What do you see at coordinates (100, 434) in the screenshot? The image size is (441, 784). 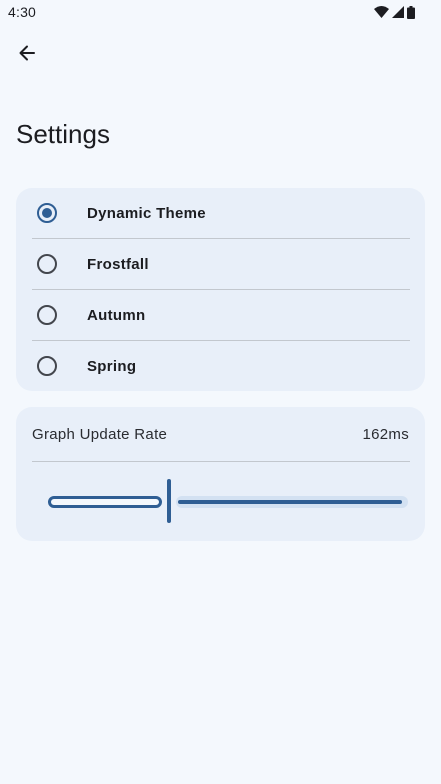 I see `graph-update-rate-label: Graph Update Rate` at bounding box center [100, 434].